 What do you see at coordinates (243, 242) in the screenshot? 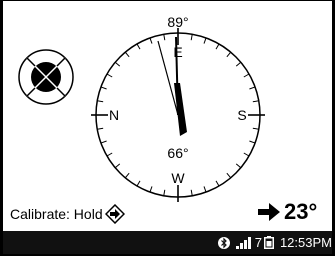
I see `signal-icon` at bounding box center [243, 242].